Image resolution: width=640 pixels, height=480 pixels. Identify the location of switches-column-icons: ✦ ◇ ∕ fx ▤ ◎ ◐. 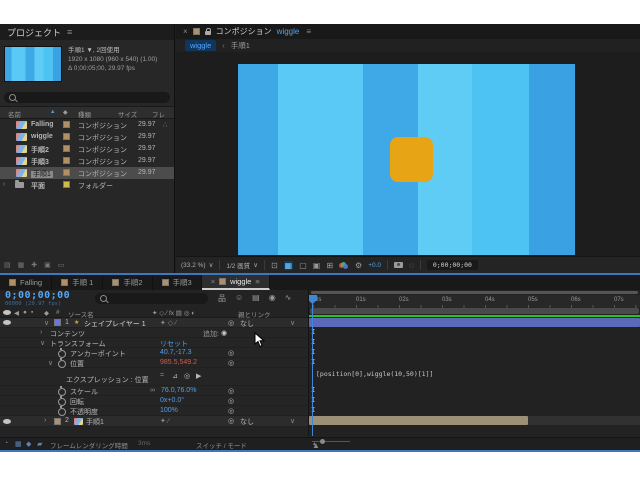
(173, 313).